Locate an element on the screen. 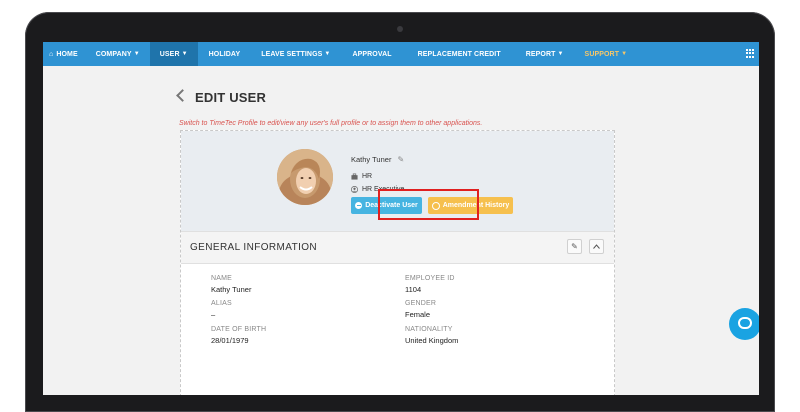 This screenshot has height=412, width=800. nav-company: COMPANY ▼ is located at coordinates (118, 54).